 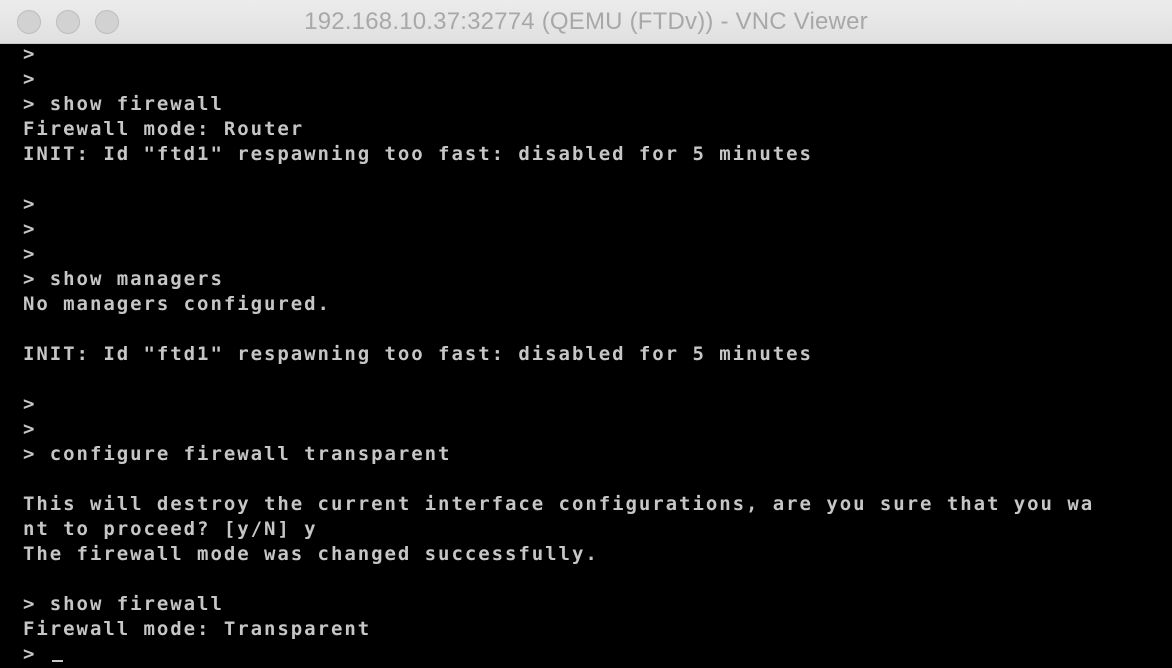 I want to click on terminal-line: > show managers, so click(x=123, y=279).